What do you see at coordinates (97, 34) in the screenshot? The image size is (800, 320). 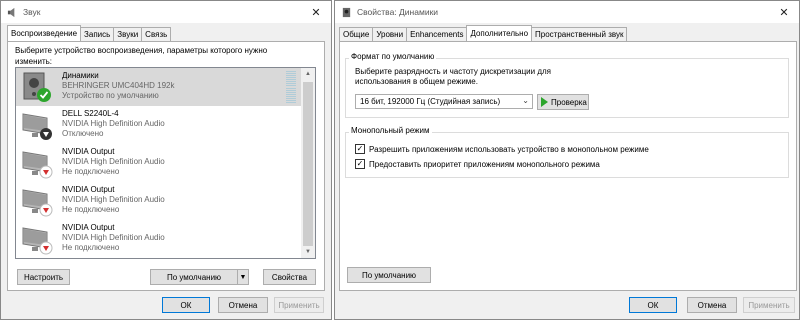 I see `tab-recording: Запись` at bounding box center [97, 34].